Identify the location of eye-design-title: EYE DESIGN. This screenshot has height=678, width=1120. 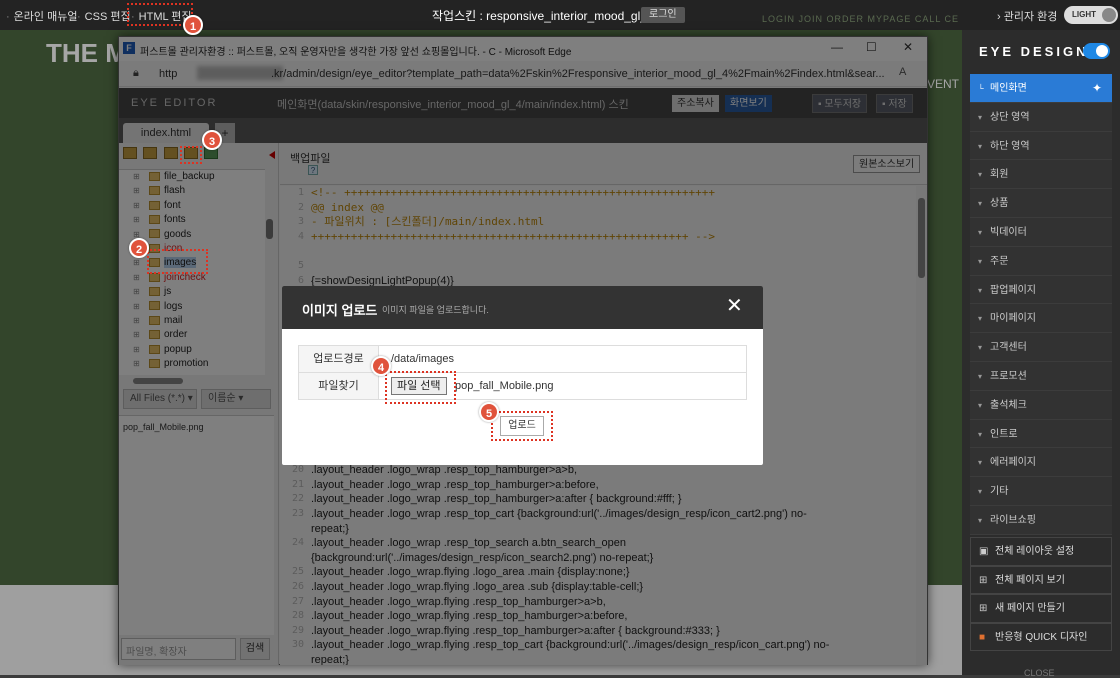
(1034, 51).